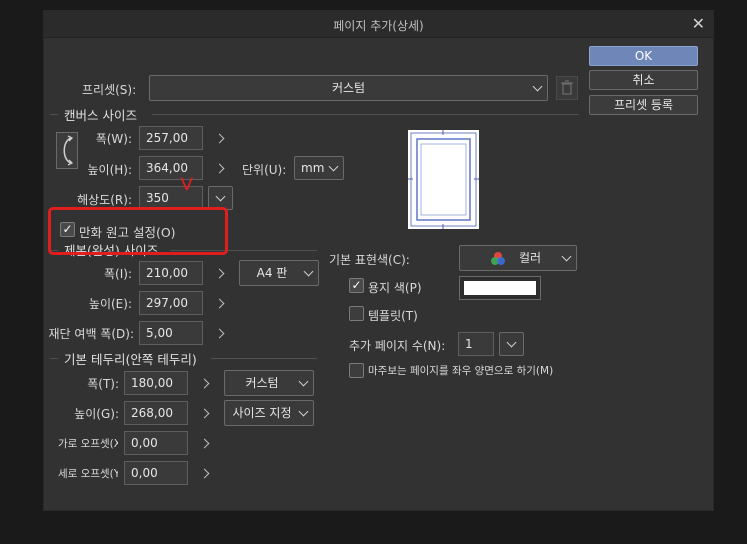 The width and height of the screenshot is (747, 544). I want to click on color-mode-select: 컬러, so click(518, 258).